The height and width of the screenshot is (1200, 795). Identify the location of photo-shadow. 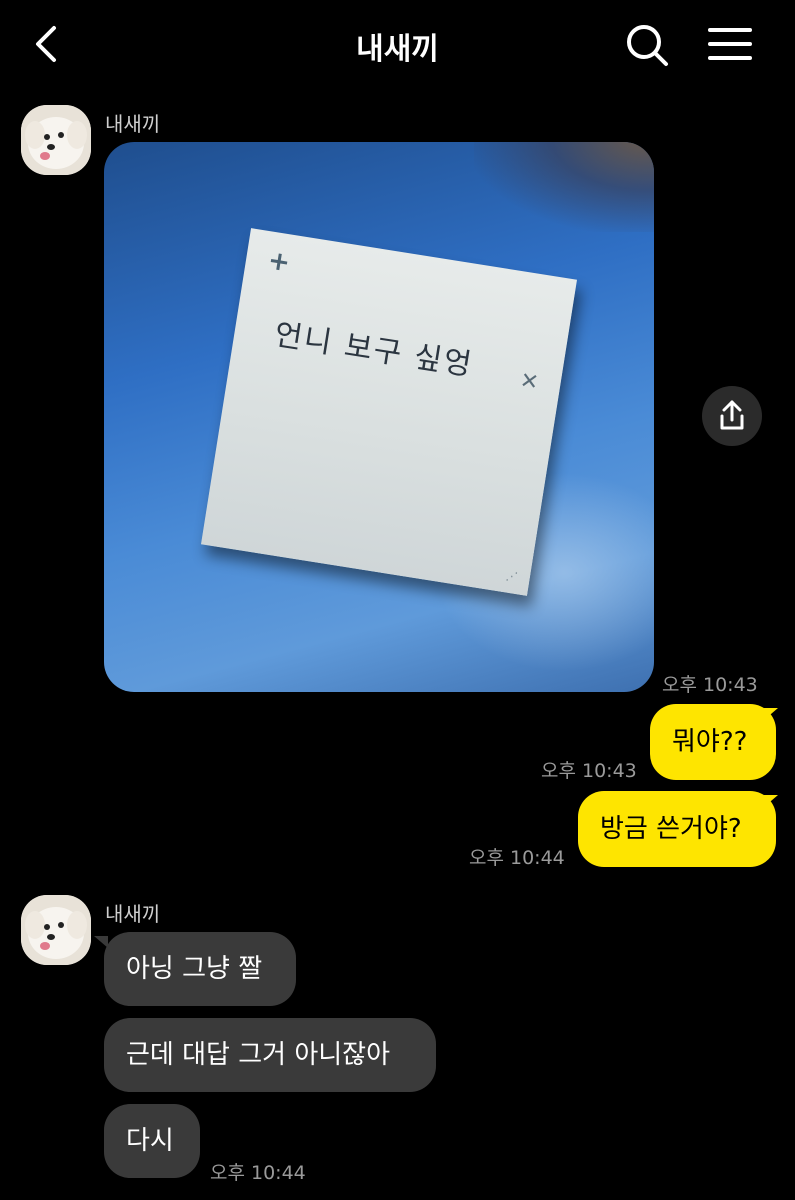
(564, 187).